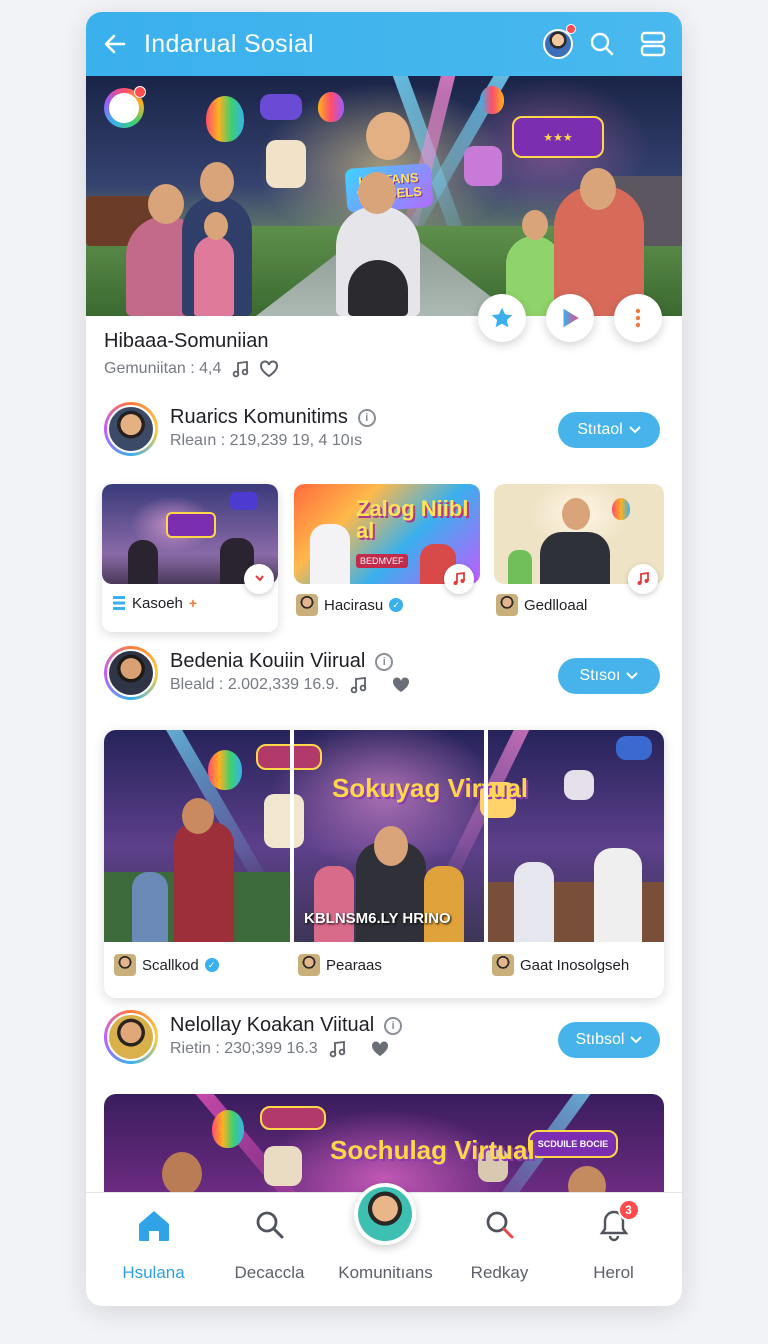  What do you see at coordinates (613, 1249) in the screenshot?
I see `nav-notifications: 3 Herol` at bounding box center [613, 1249].